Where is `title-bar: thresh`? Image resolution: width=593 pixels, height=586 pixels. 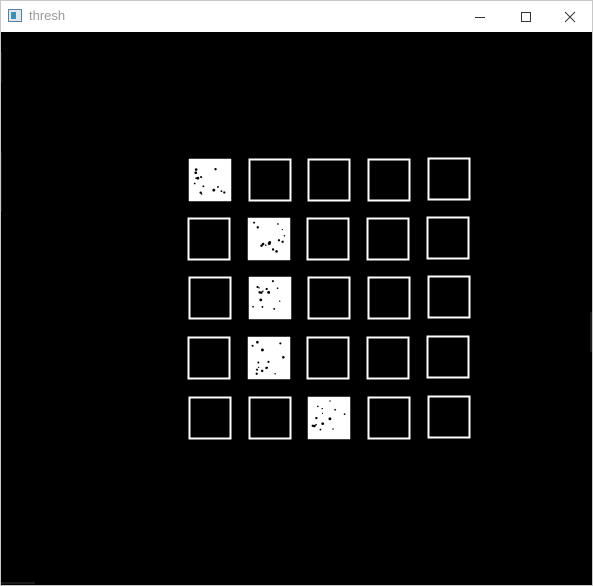
title-bar: thresh is located at coordinates (296, 17).